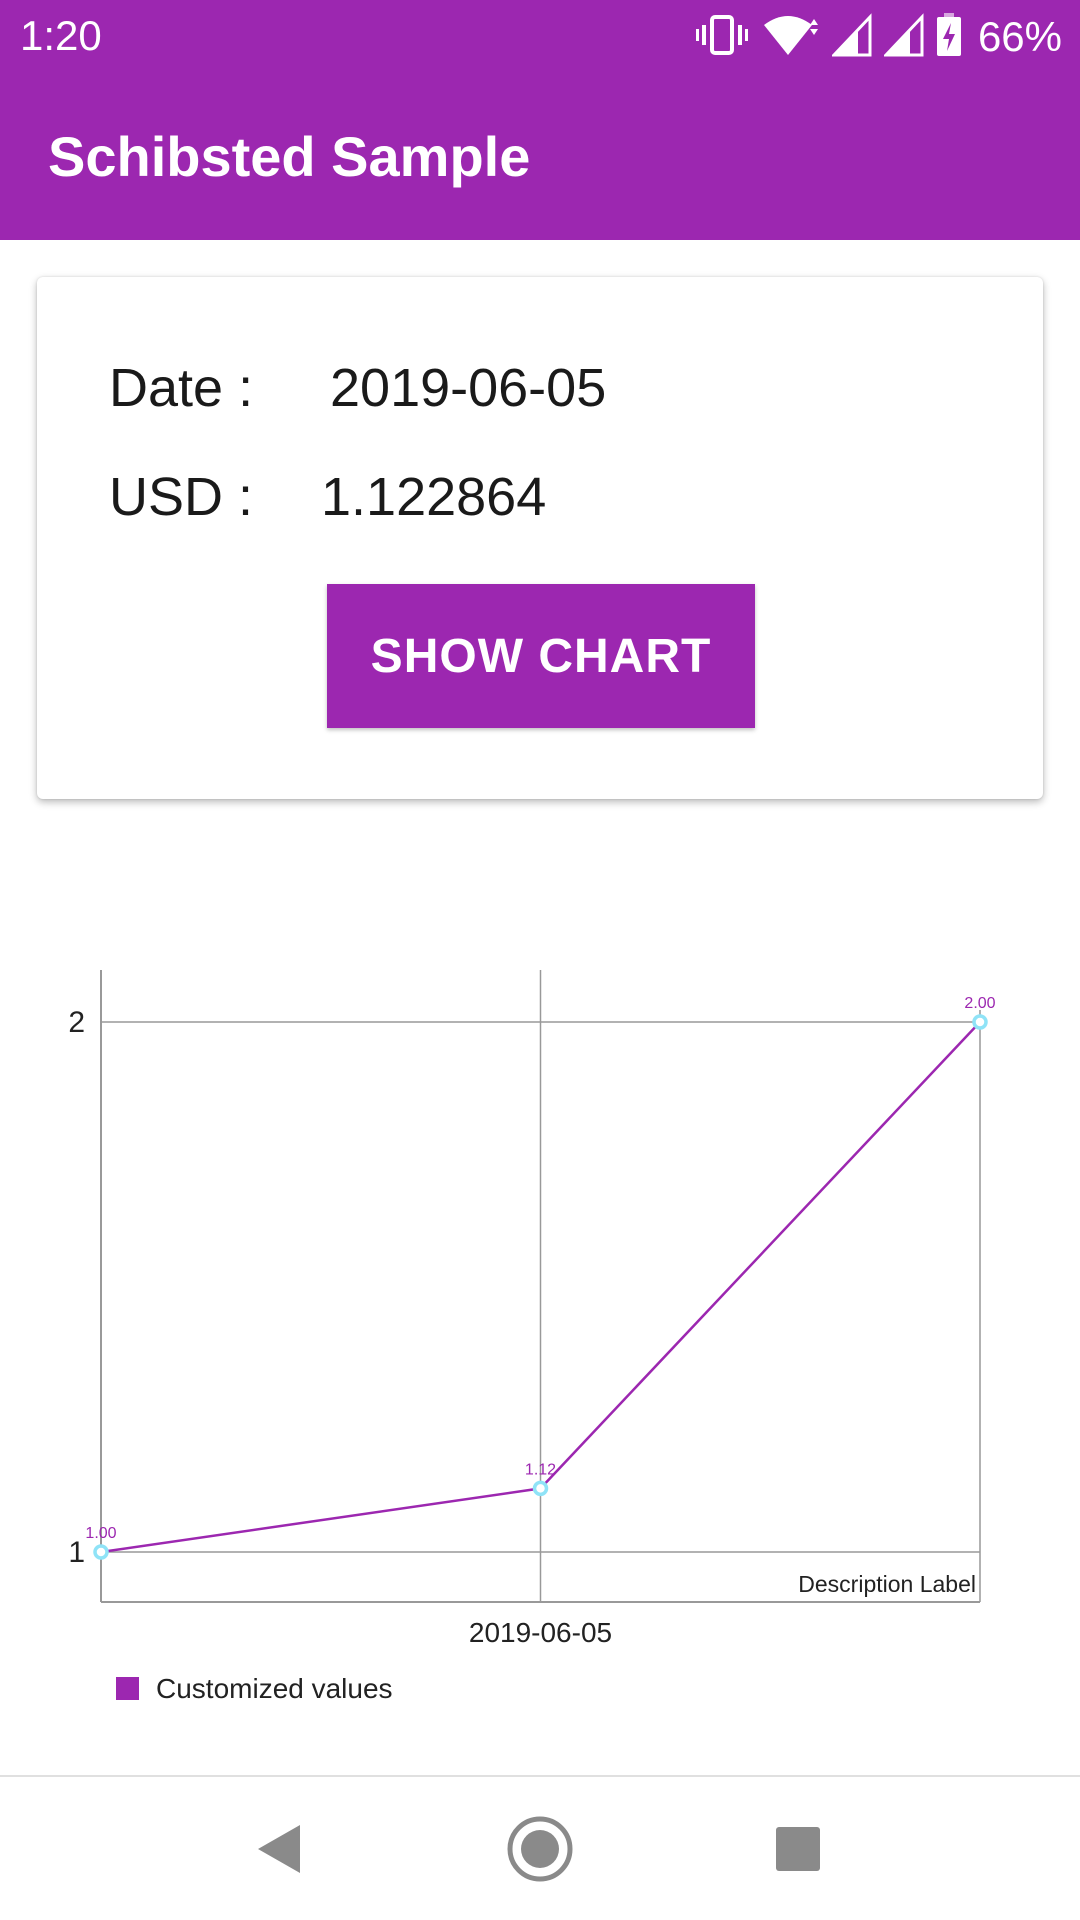 The image size is (1080, 1920). What do you see at coordinates (468, 388) in the screenshot?
I see `date-value: 2019-06-05` at bounding box center [468, 388].